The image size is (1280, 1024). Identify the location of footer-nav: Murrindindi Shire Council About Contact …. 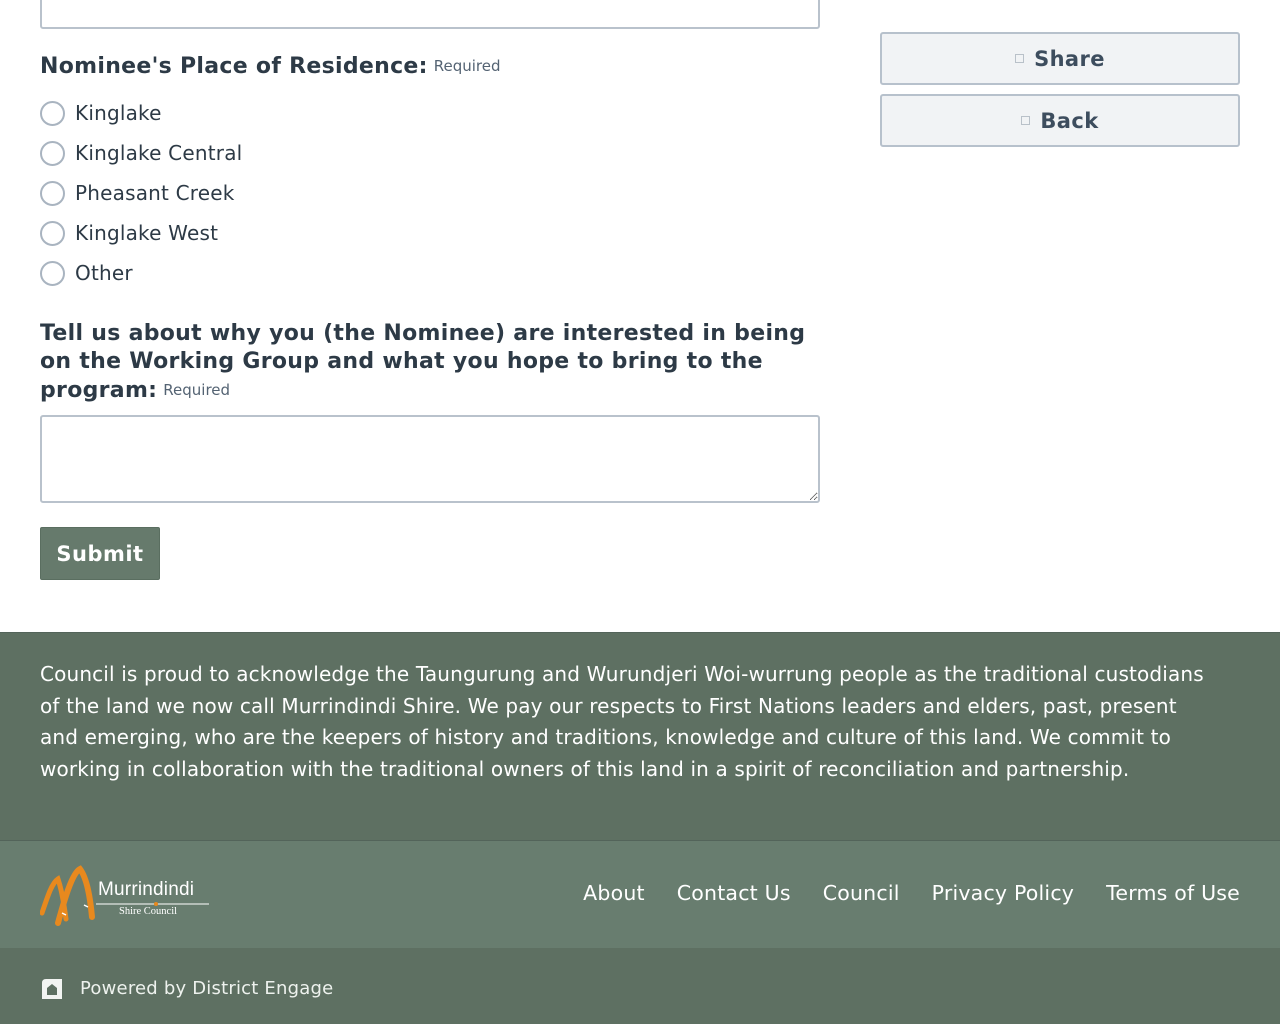
(640, 894).